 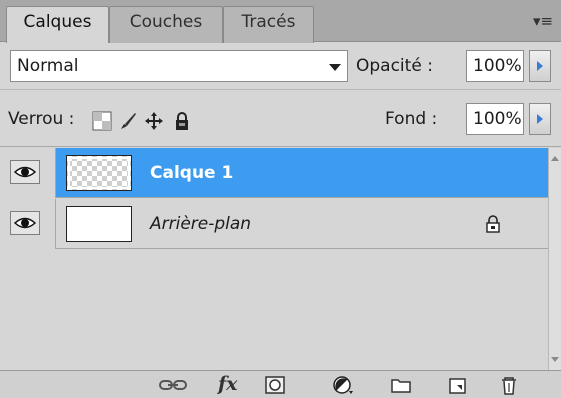 I want to click on lock-transparent-pixels-icon, so click(x=102, y=121).